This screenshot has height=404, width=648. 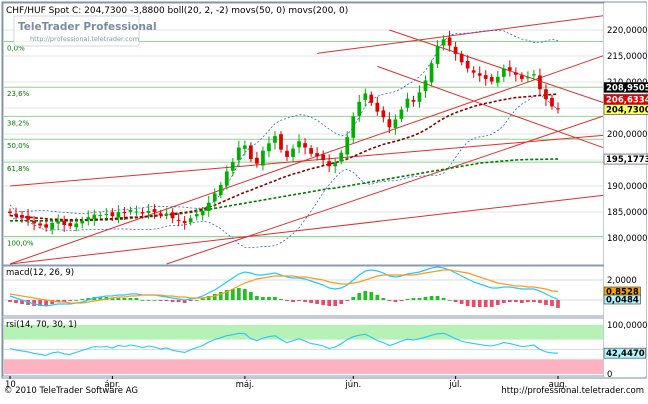 What do you see at coordinates (627, 57) in the screenshot?
I see `price-tick-label: 215,0000` at bounding box center [627, 57].